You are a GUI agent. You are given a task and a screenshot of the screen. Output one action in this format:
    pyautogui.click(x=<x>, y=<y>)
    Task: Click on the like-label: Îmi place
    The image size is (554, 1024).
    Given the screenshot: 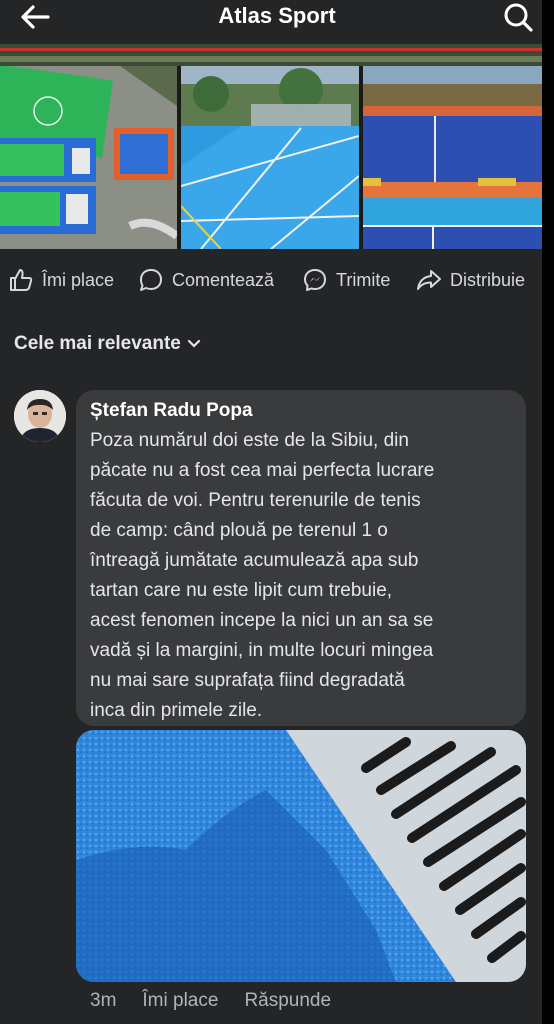 What is the action you would take?
    pyautogui.click(x=78, y=279)
    